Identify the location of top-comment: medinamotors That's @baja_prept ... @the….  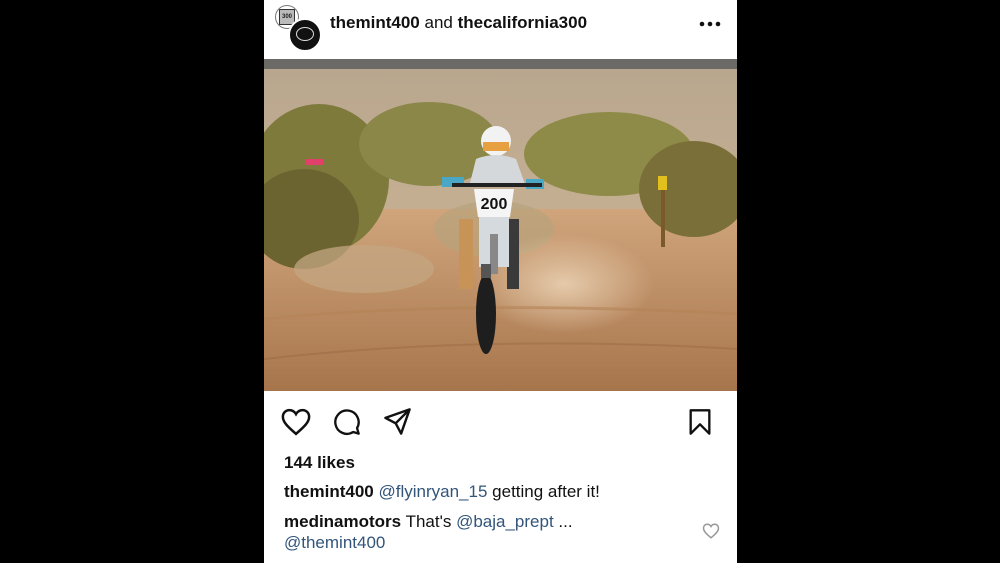
(494, 532).